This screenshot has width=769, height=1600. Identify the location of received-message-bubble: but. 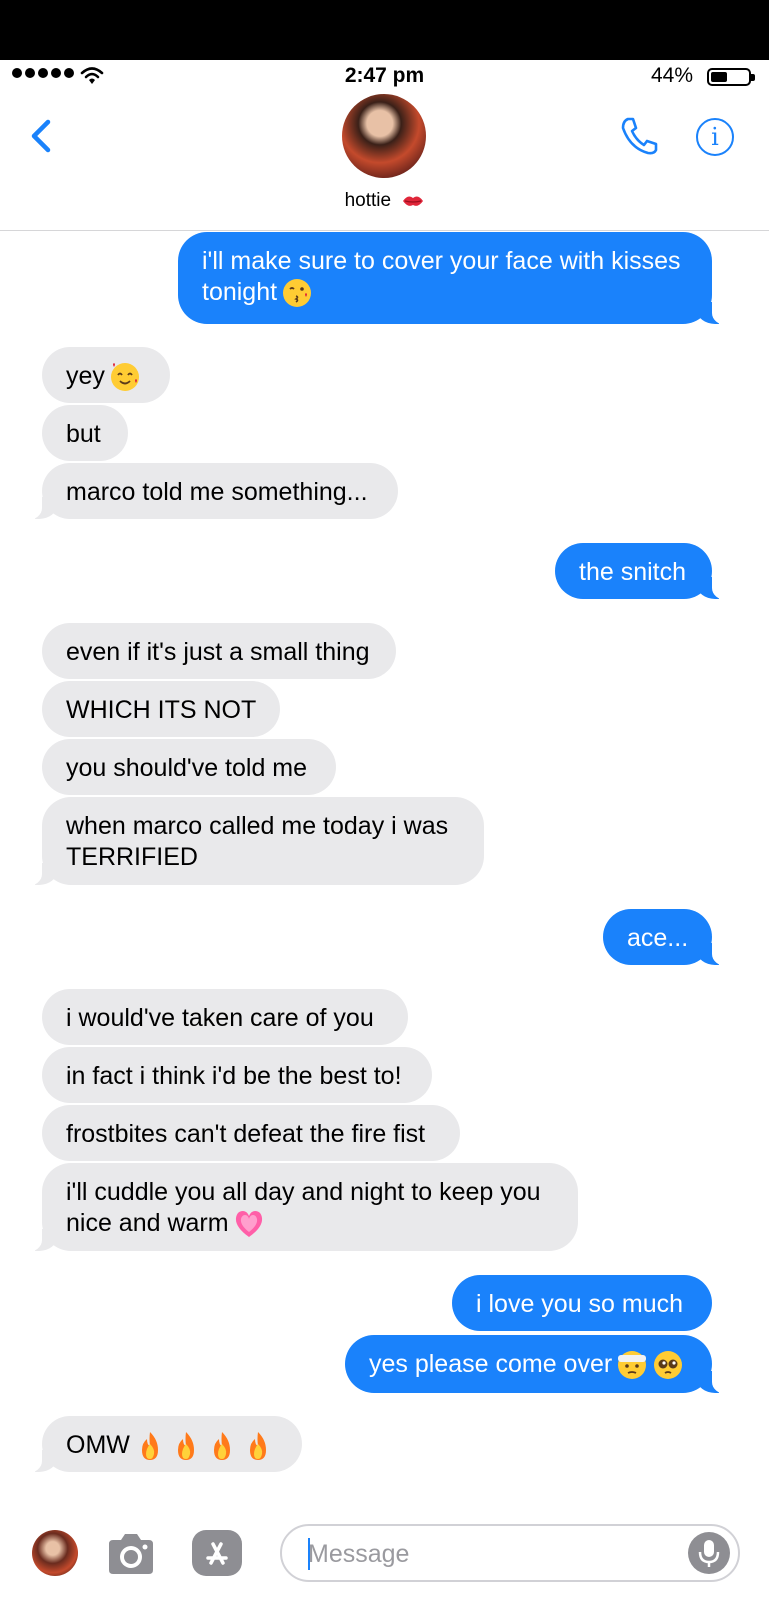
(85, 433).